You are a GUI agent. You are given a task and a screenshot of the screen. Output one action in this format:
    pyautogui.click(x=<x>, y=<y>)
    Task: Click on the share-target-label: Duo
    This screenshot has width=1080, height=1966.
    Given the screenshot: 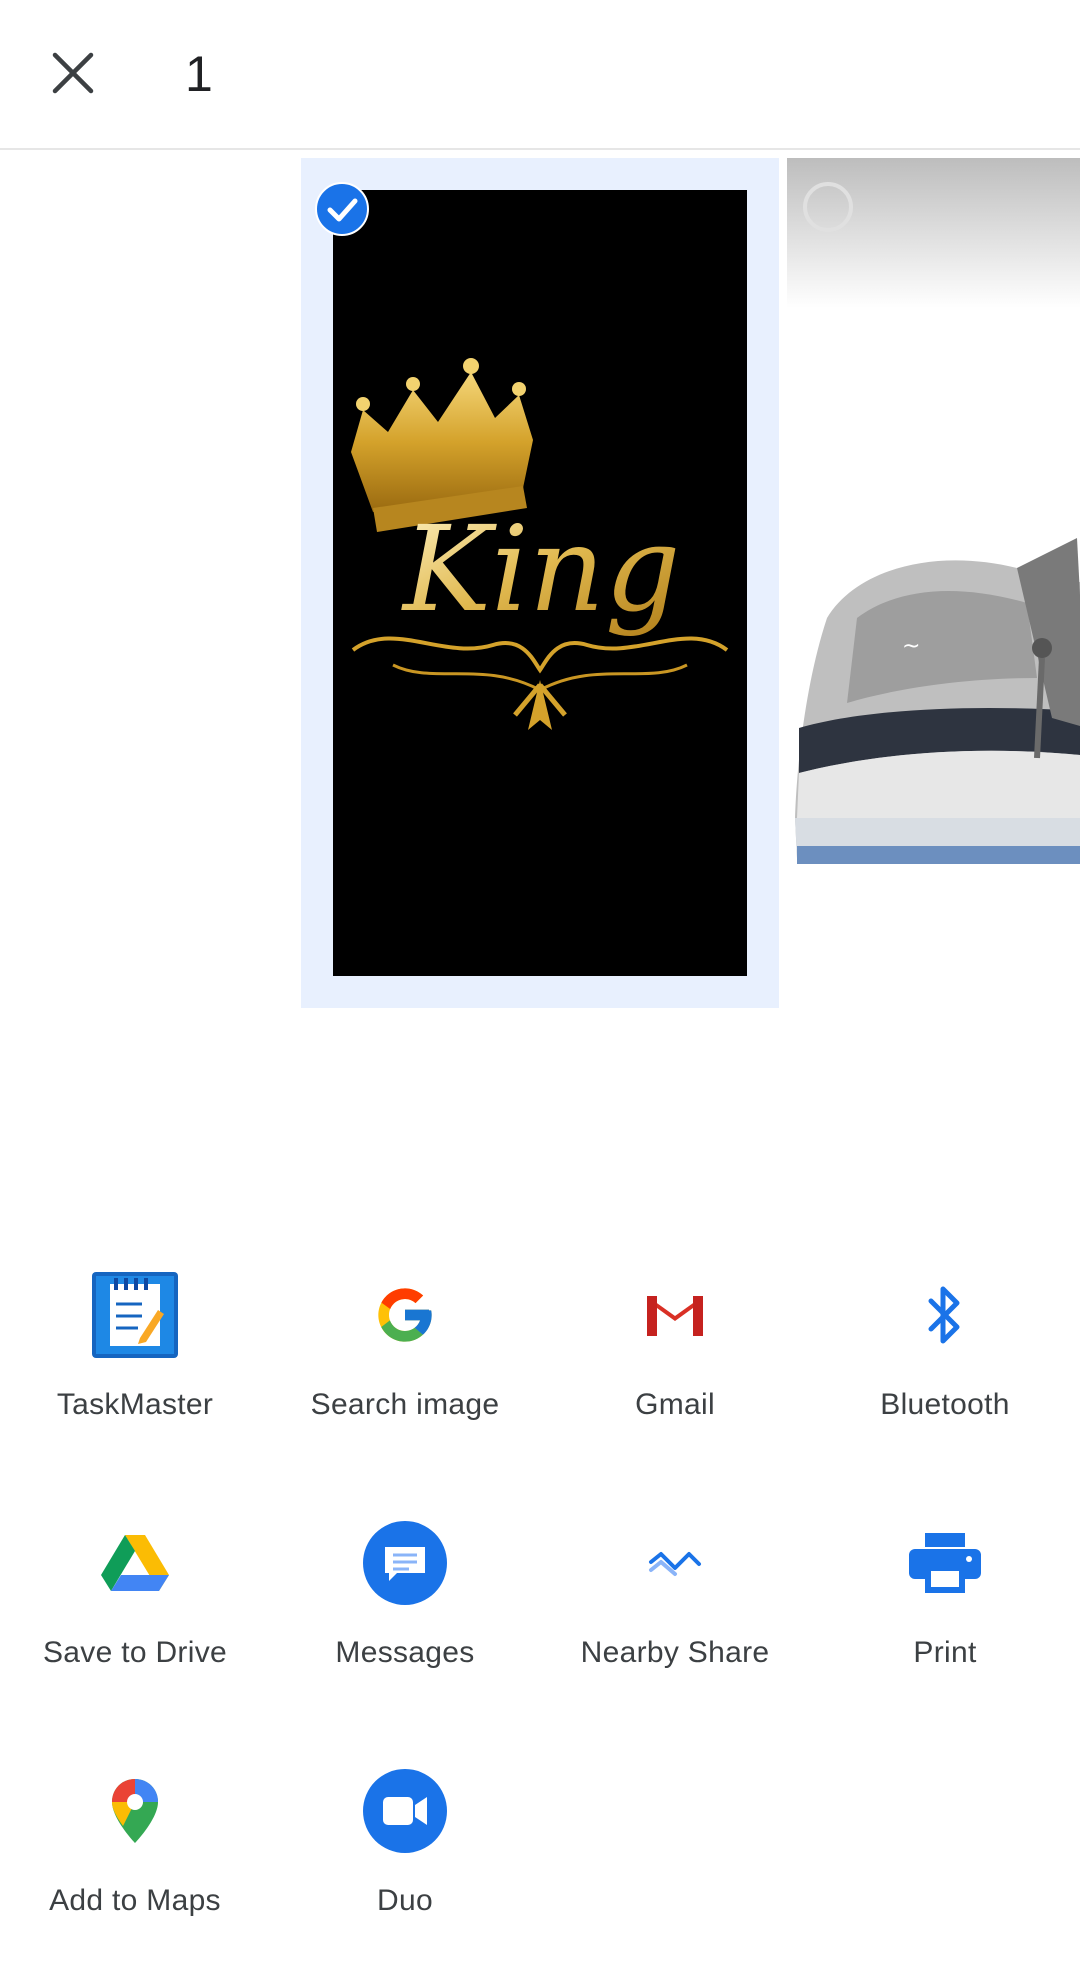 What is the action you would take?
    pyautogui.click(x=405, y=1900)
    